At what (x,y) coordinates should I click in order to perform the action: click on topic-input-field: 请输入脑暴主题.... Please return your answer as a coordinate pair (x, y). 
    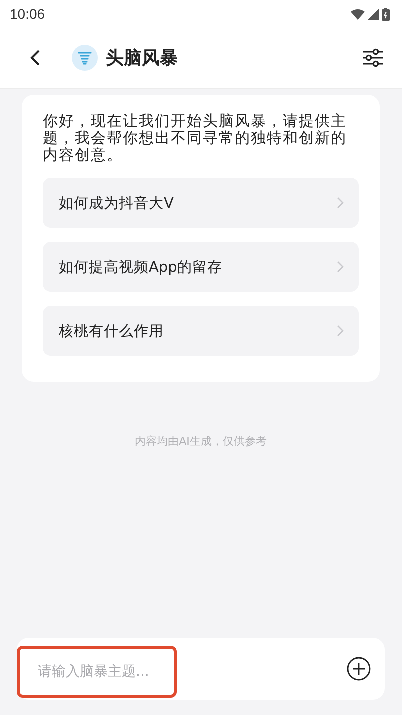
    Looking at the image, I should click on (97, 672).